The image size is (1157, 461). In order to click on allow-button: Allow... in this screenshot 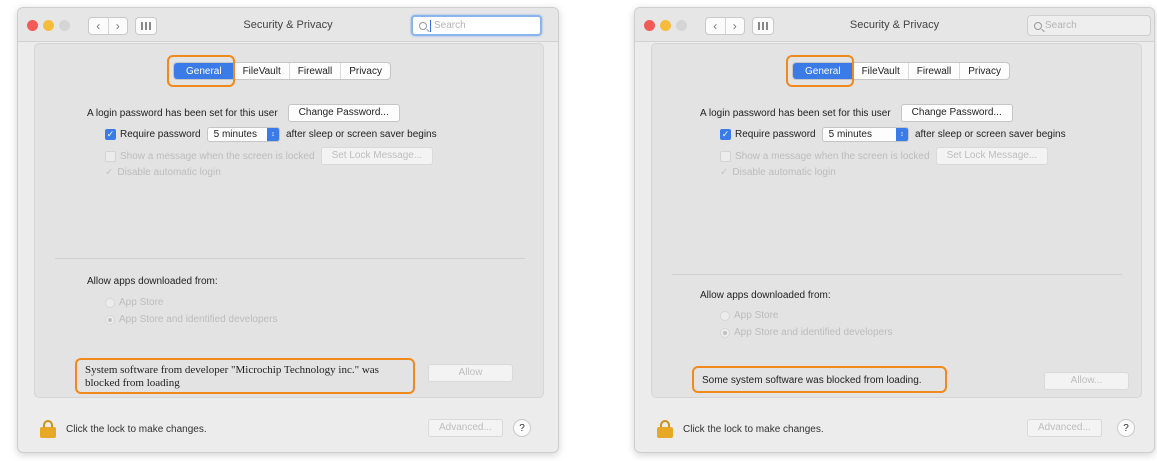, I will do `click(1086, 381)`.